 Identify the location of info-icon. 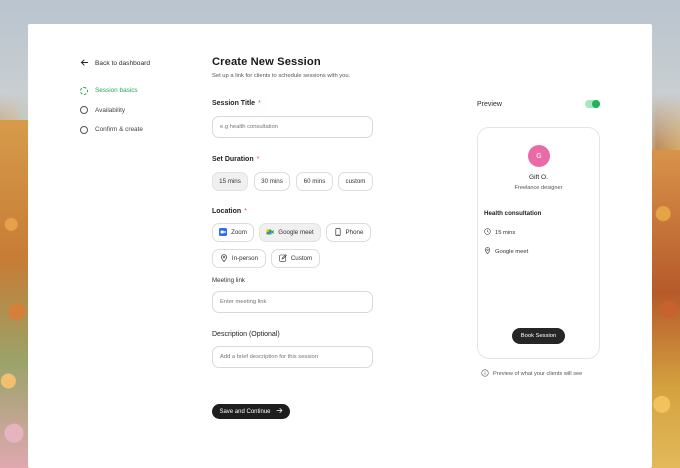
(485, 374).